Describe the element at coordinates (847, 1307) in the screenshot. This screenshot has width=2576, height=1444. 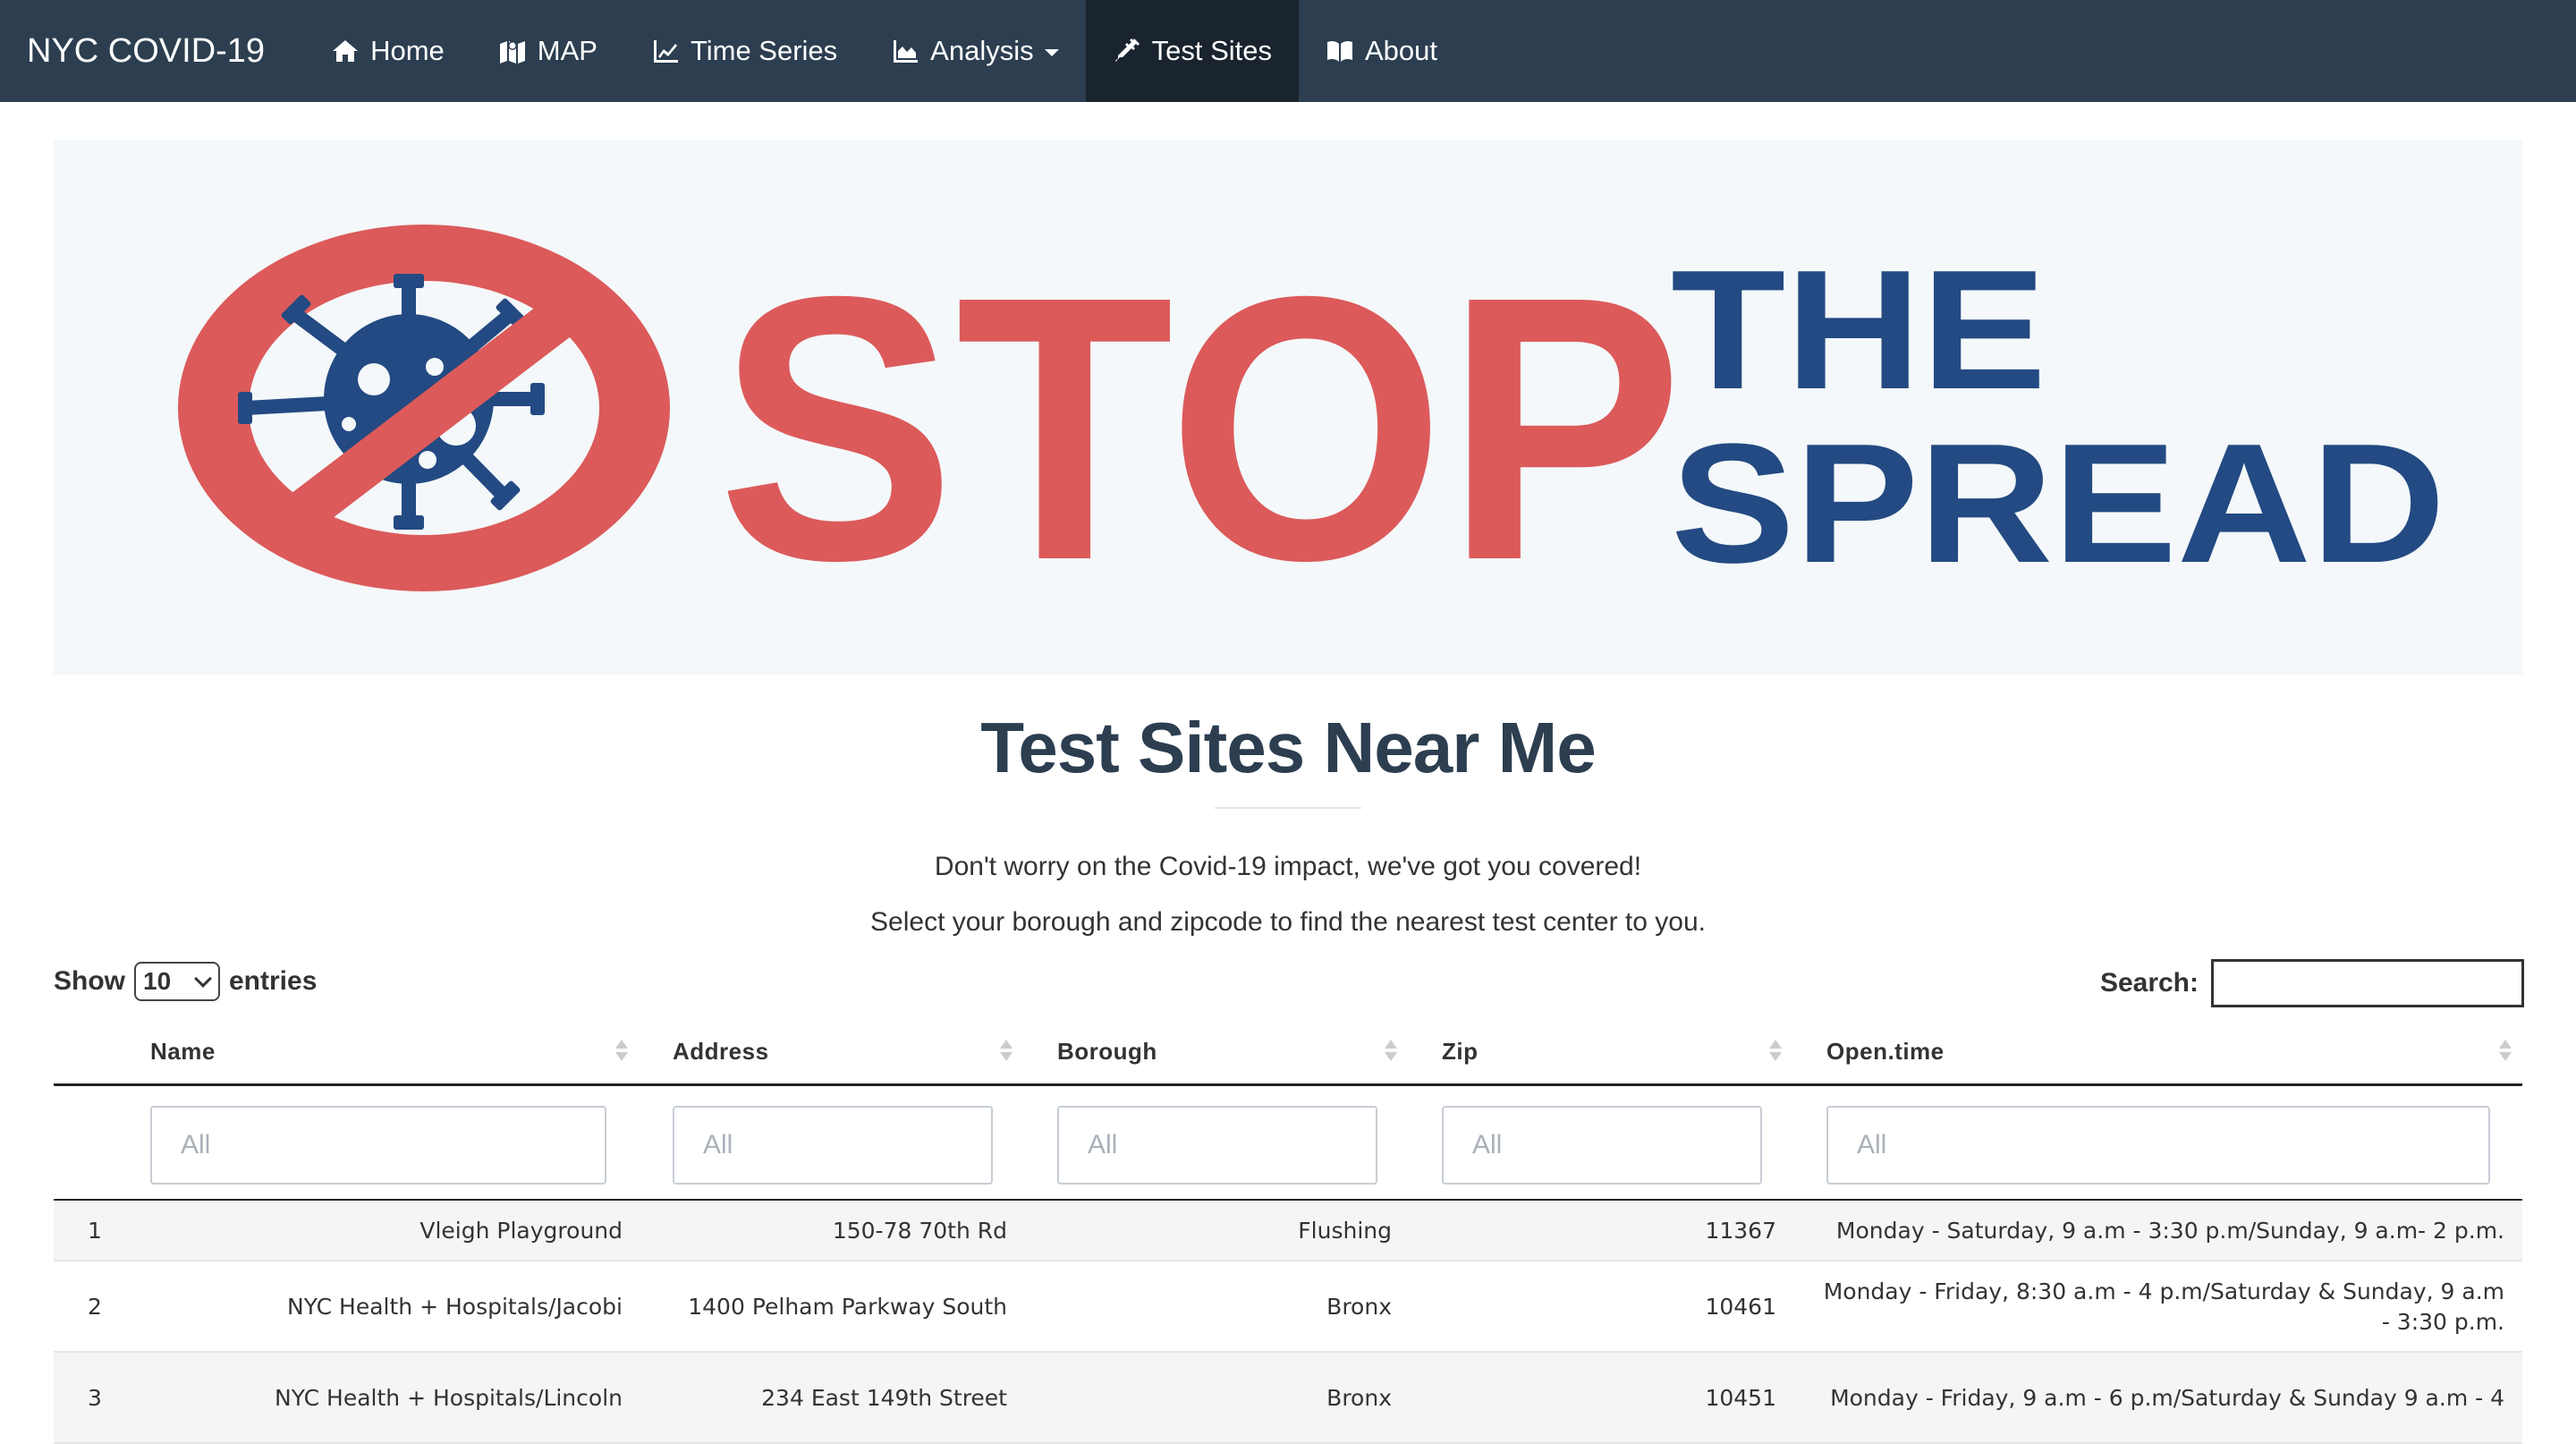
I see `site-address: 1400 Pelham Parkway South` at that location.